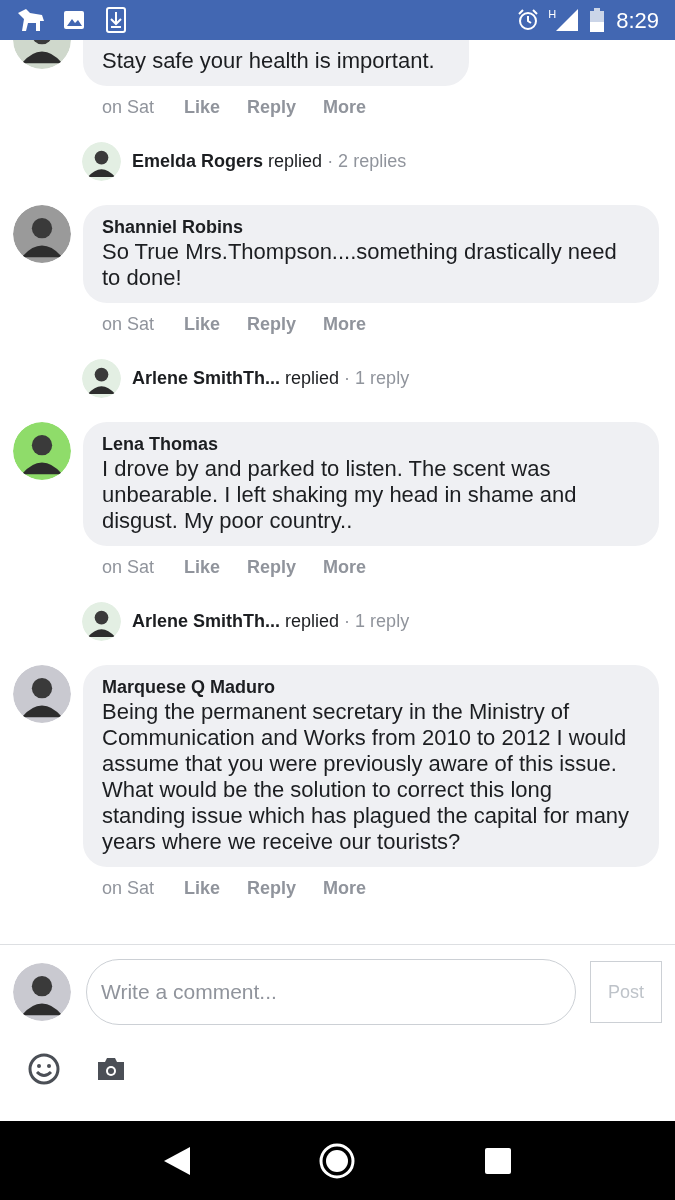 Image resolution: width=675 pixels, height=1200 pixels. Describe the element at coordinates (74, 20) in the screenshot. I see `image-icon` at that location.